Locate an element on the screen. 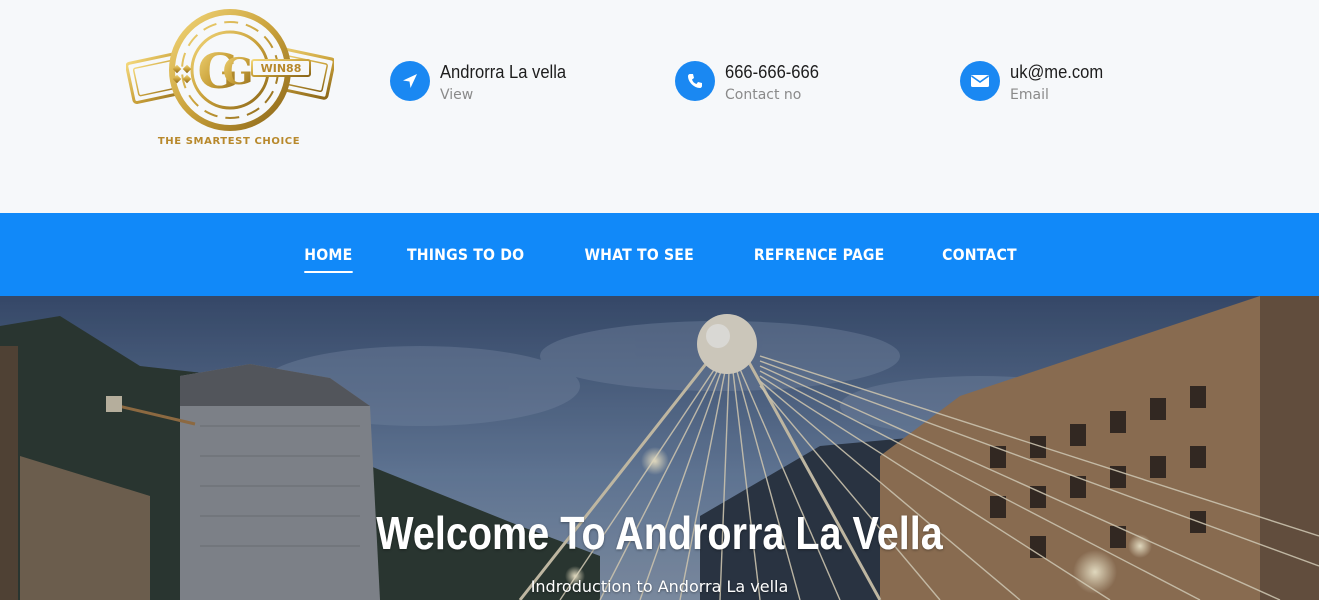  logo-graphic: G G WIN88 is located at coordinates (230, 70).